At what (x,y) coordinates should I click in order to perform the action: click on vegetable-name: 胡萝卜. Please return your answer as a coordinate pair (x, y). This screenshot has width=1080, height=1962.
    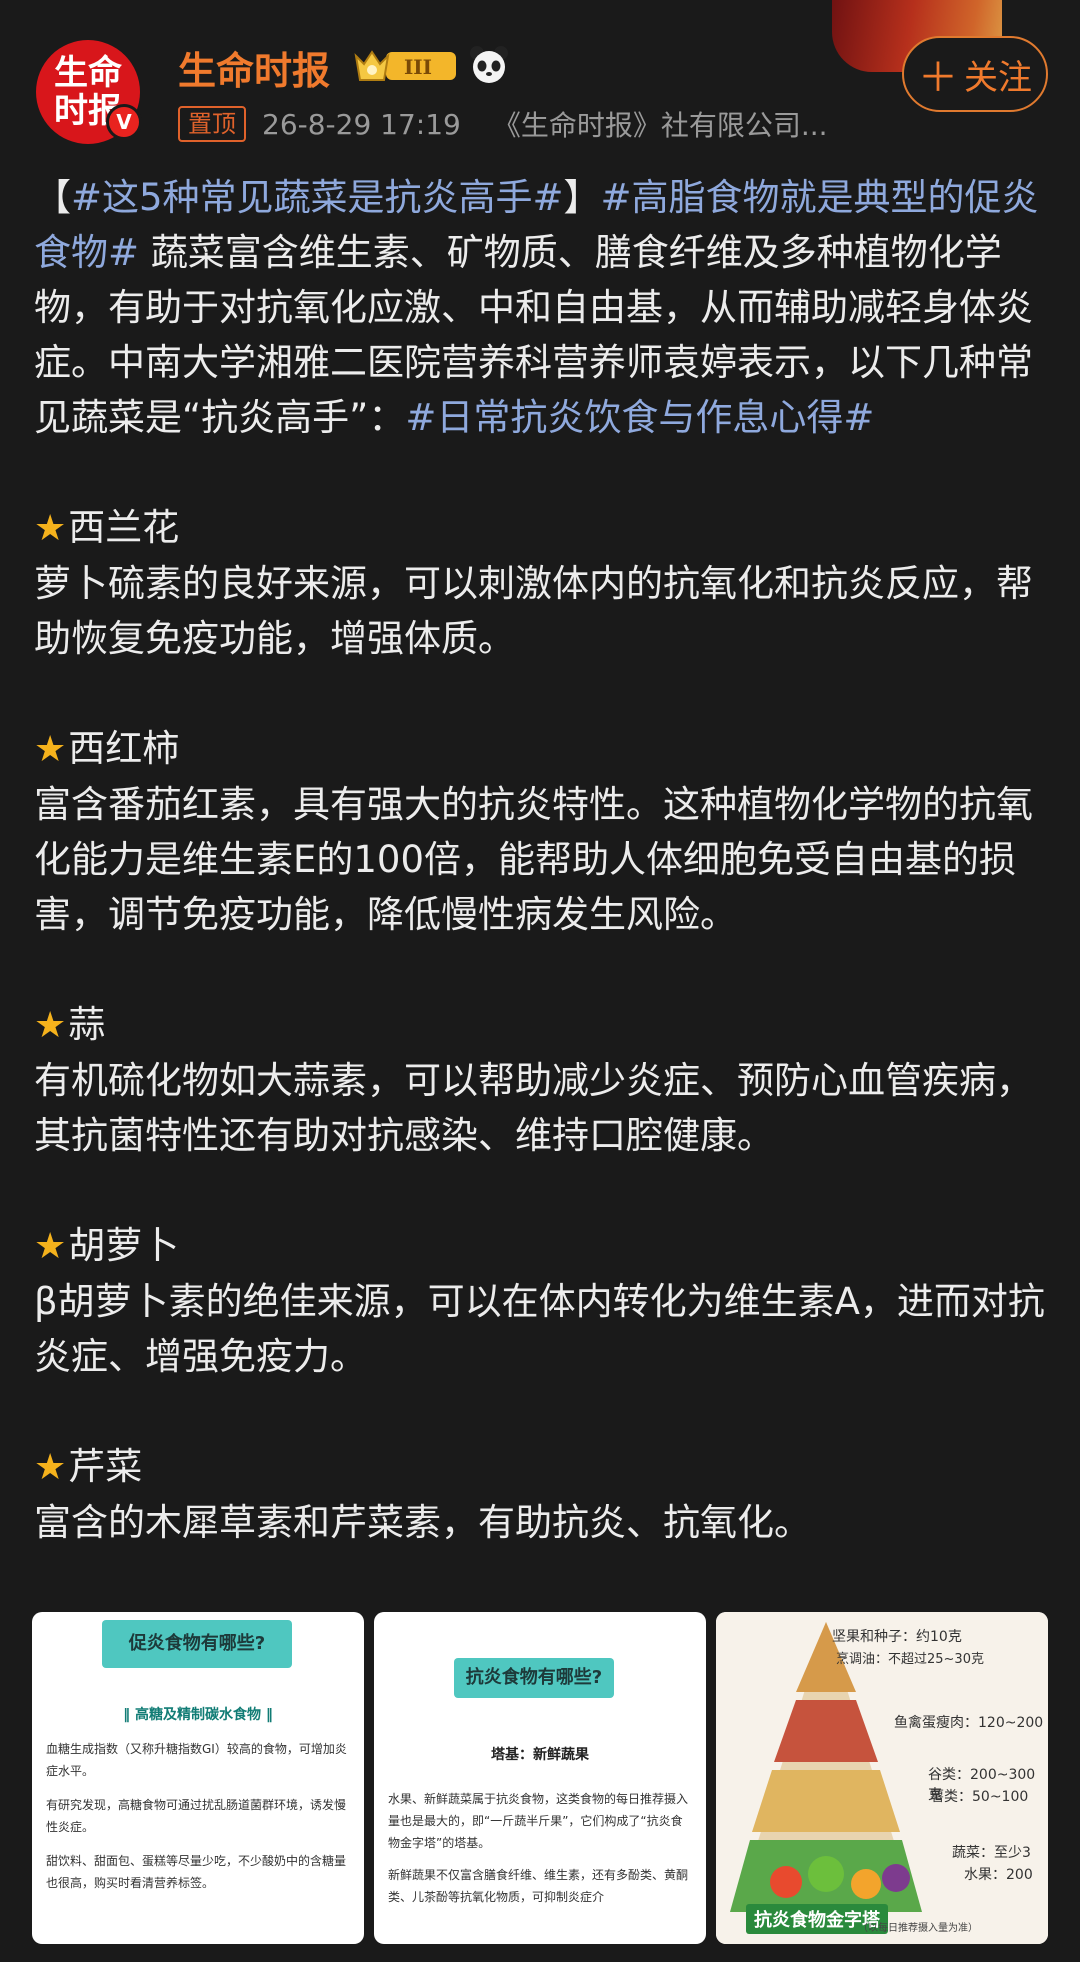
    Looking at the image, I should click on (124, 1245).